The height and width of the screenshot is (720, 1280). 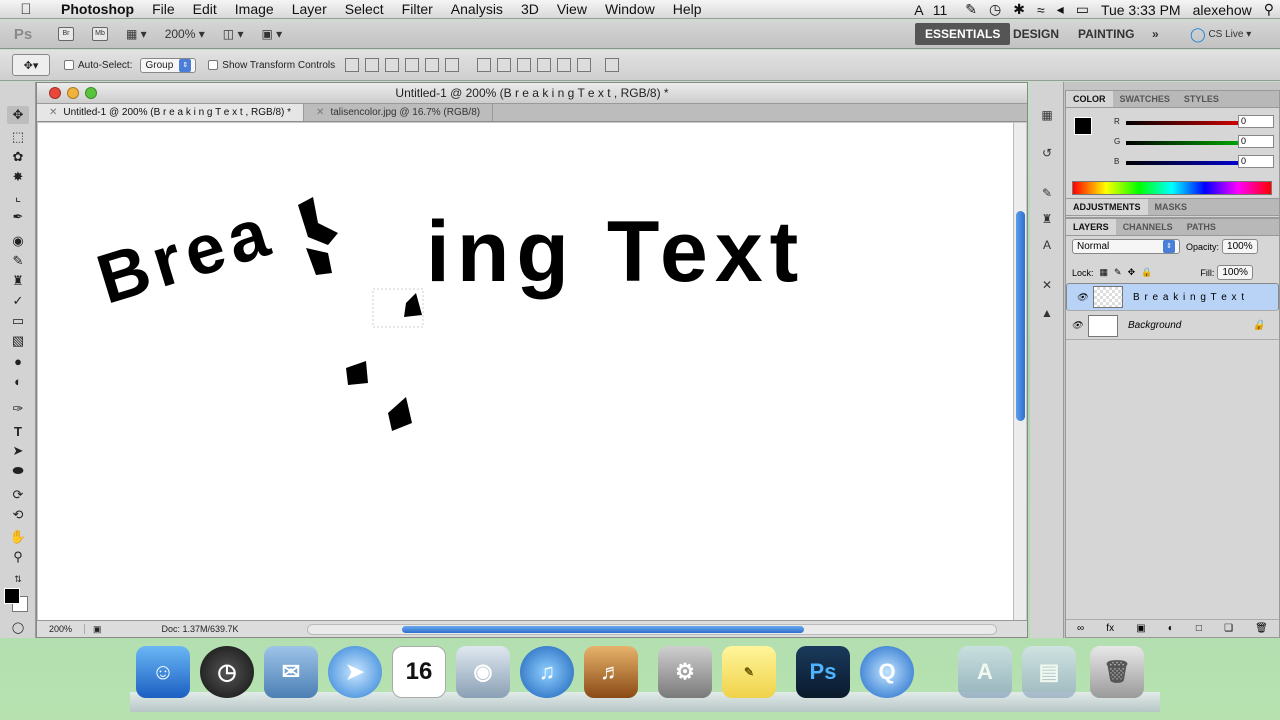 What do you see at coordinates (1132, 272) in the screenshot?
I see `lock-position-icon: ✥` at bounding box center [1132, 272].